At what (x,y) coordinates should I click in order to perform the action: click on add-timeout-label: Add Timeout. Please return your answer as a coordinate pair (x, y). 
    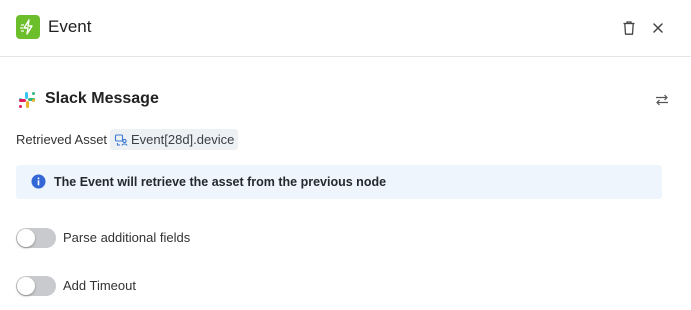
    Looking at the image, I should click on (99, 285).